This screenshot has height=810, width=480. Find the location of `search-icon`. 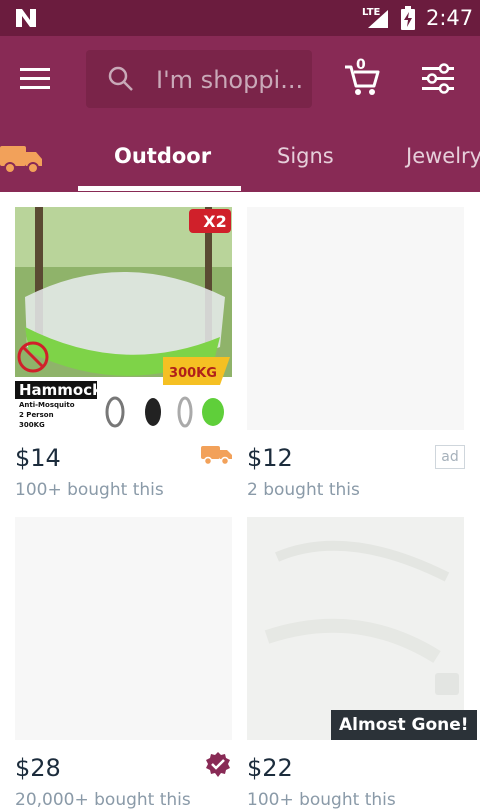

search-icon is located at coordinates (120, 78).